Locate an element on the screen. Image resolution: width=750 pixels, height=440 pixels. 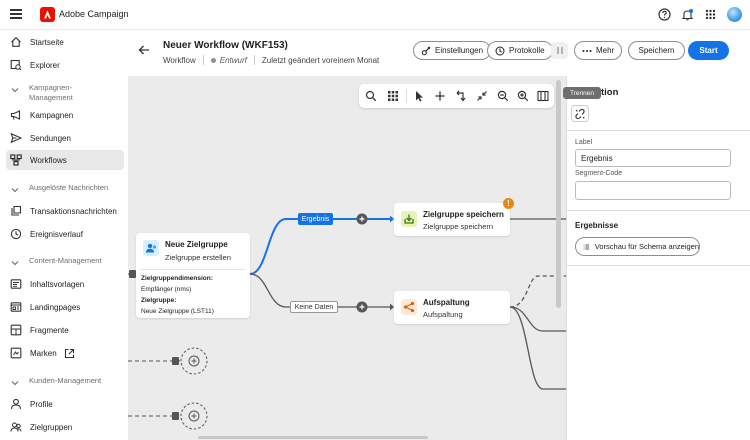
horizontal-scrollbar is located at coordinates (313, 437).